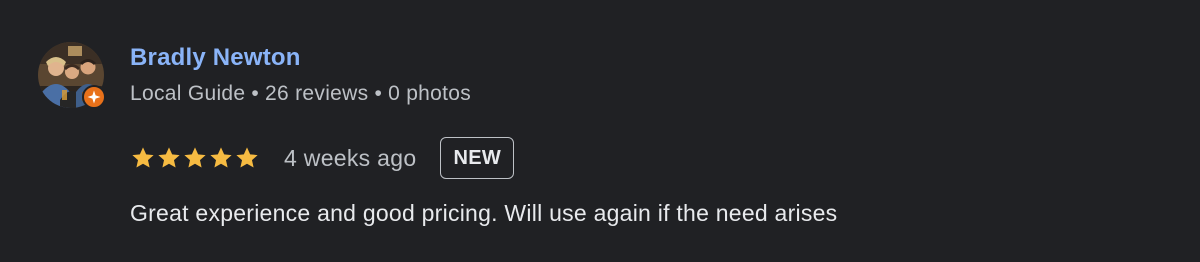 The width and height of the screenshot is (1200, 262). Describe the element at coordinates (350, 157) in the screenshot. I see `review-age: 4 weeks ago` at that location.